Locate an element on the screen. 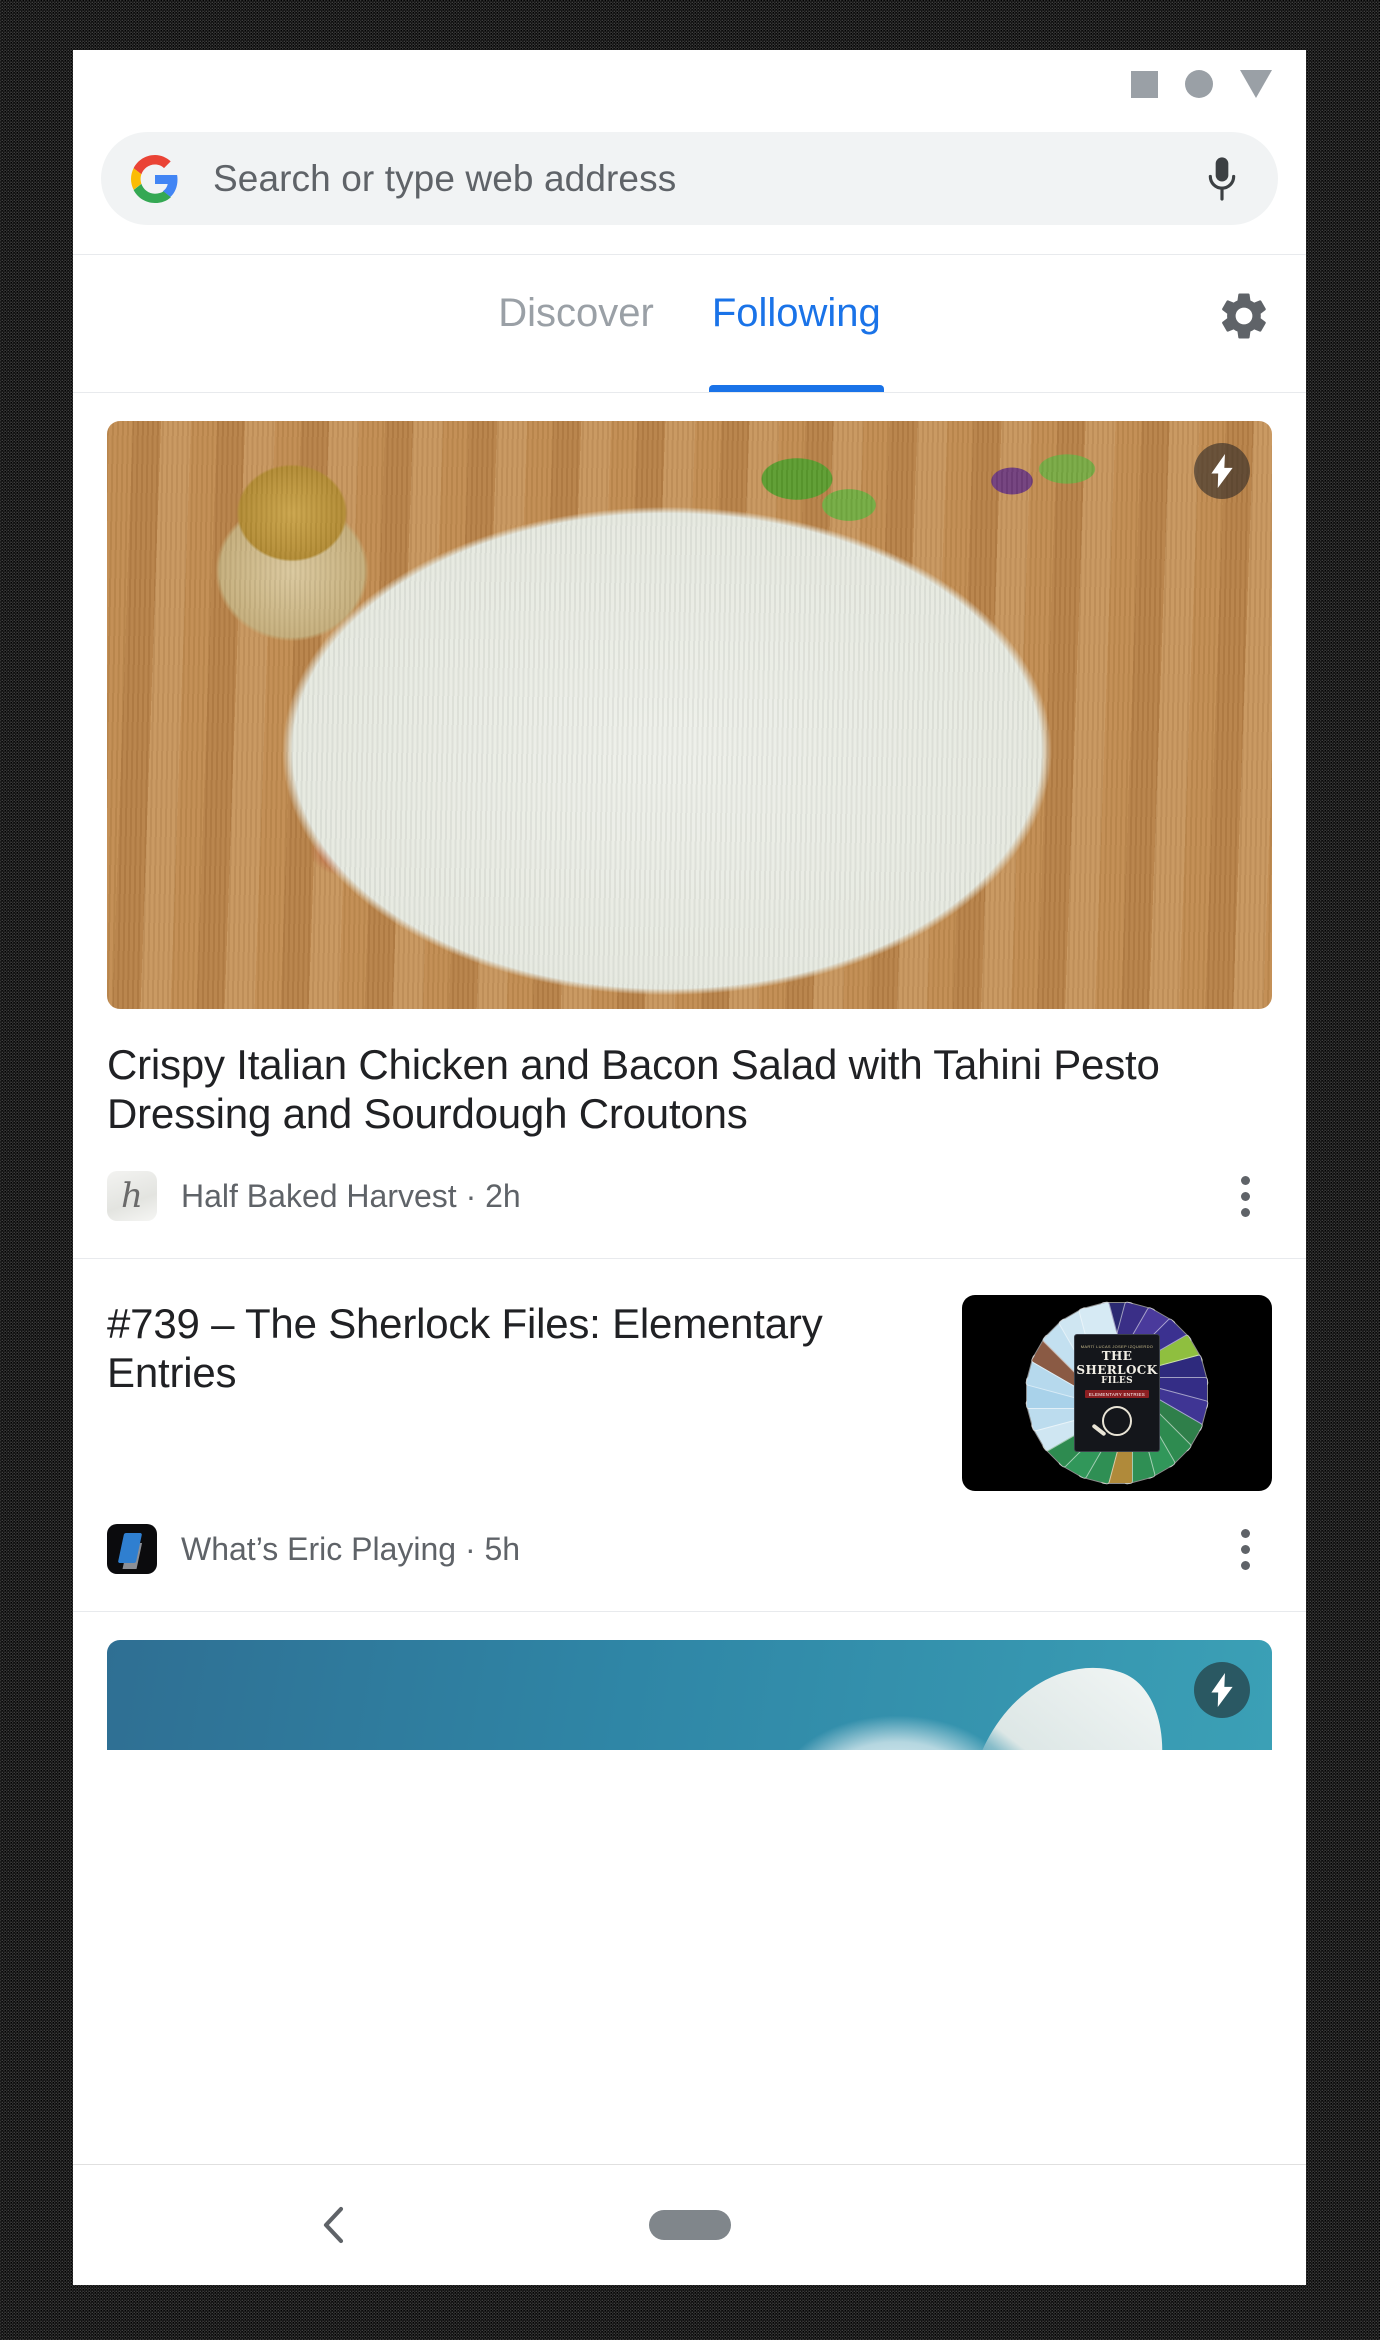 This screenshot has height=2340, width=1380. circle-icon is located at coordinates (1199, 84).